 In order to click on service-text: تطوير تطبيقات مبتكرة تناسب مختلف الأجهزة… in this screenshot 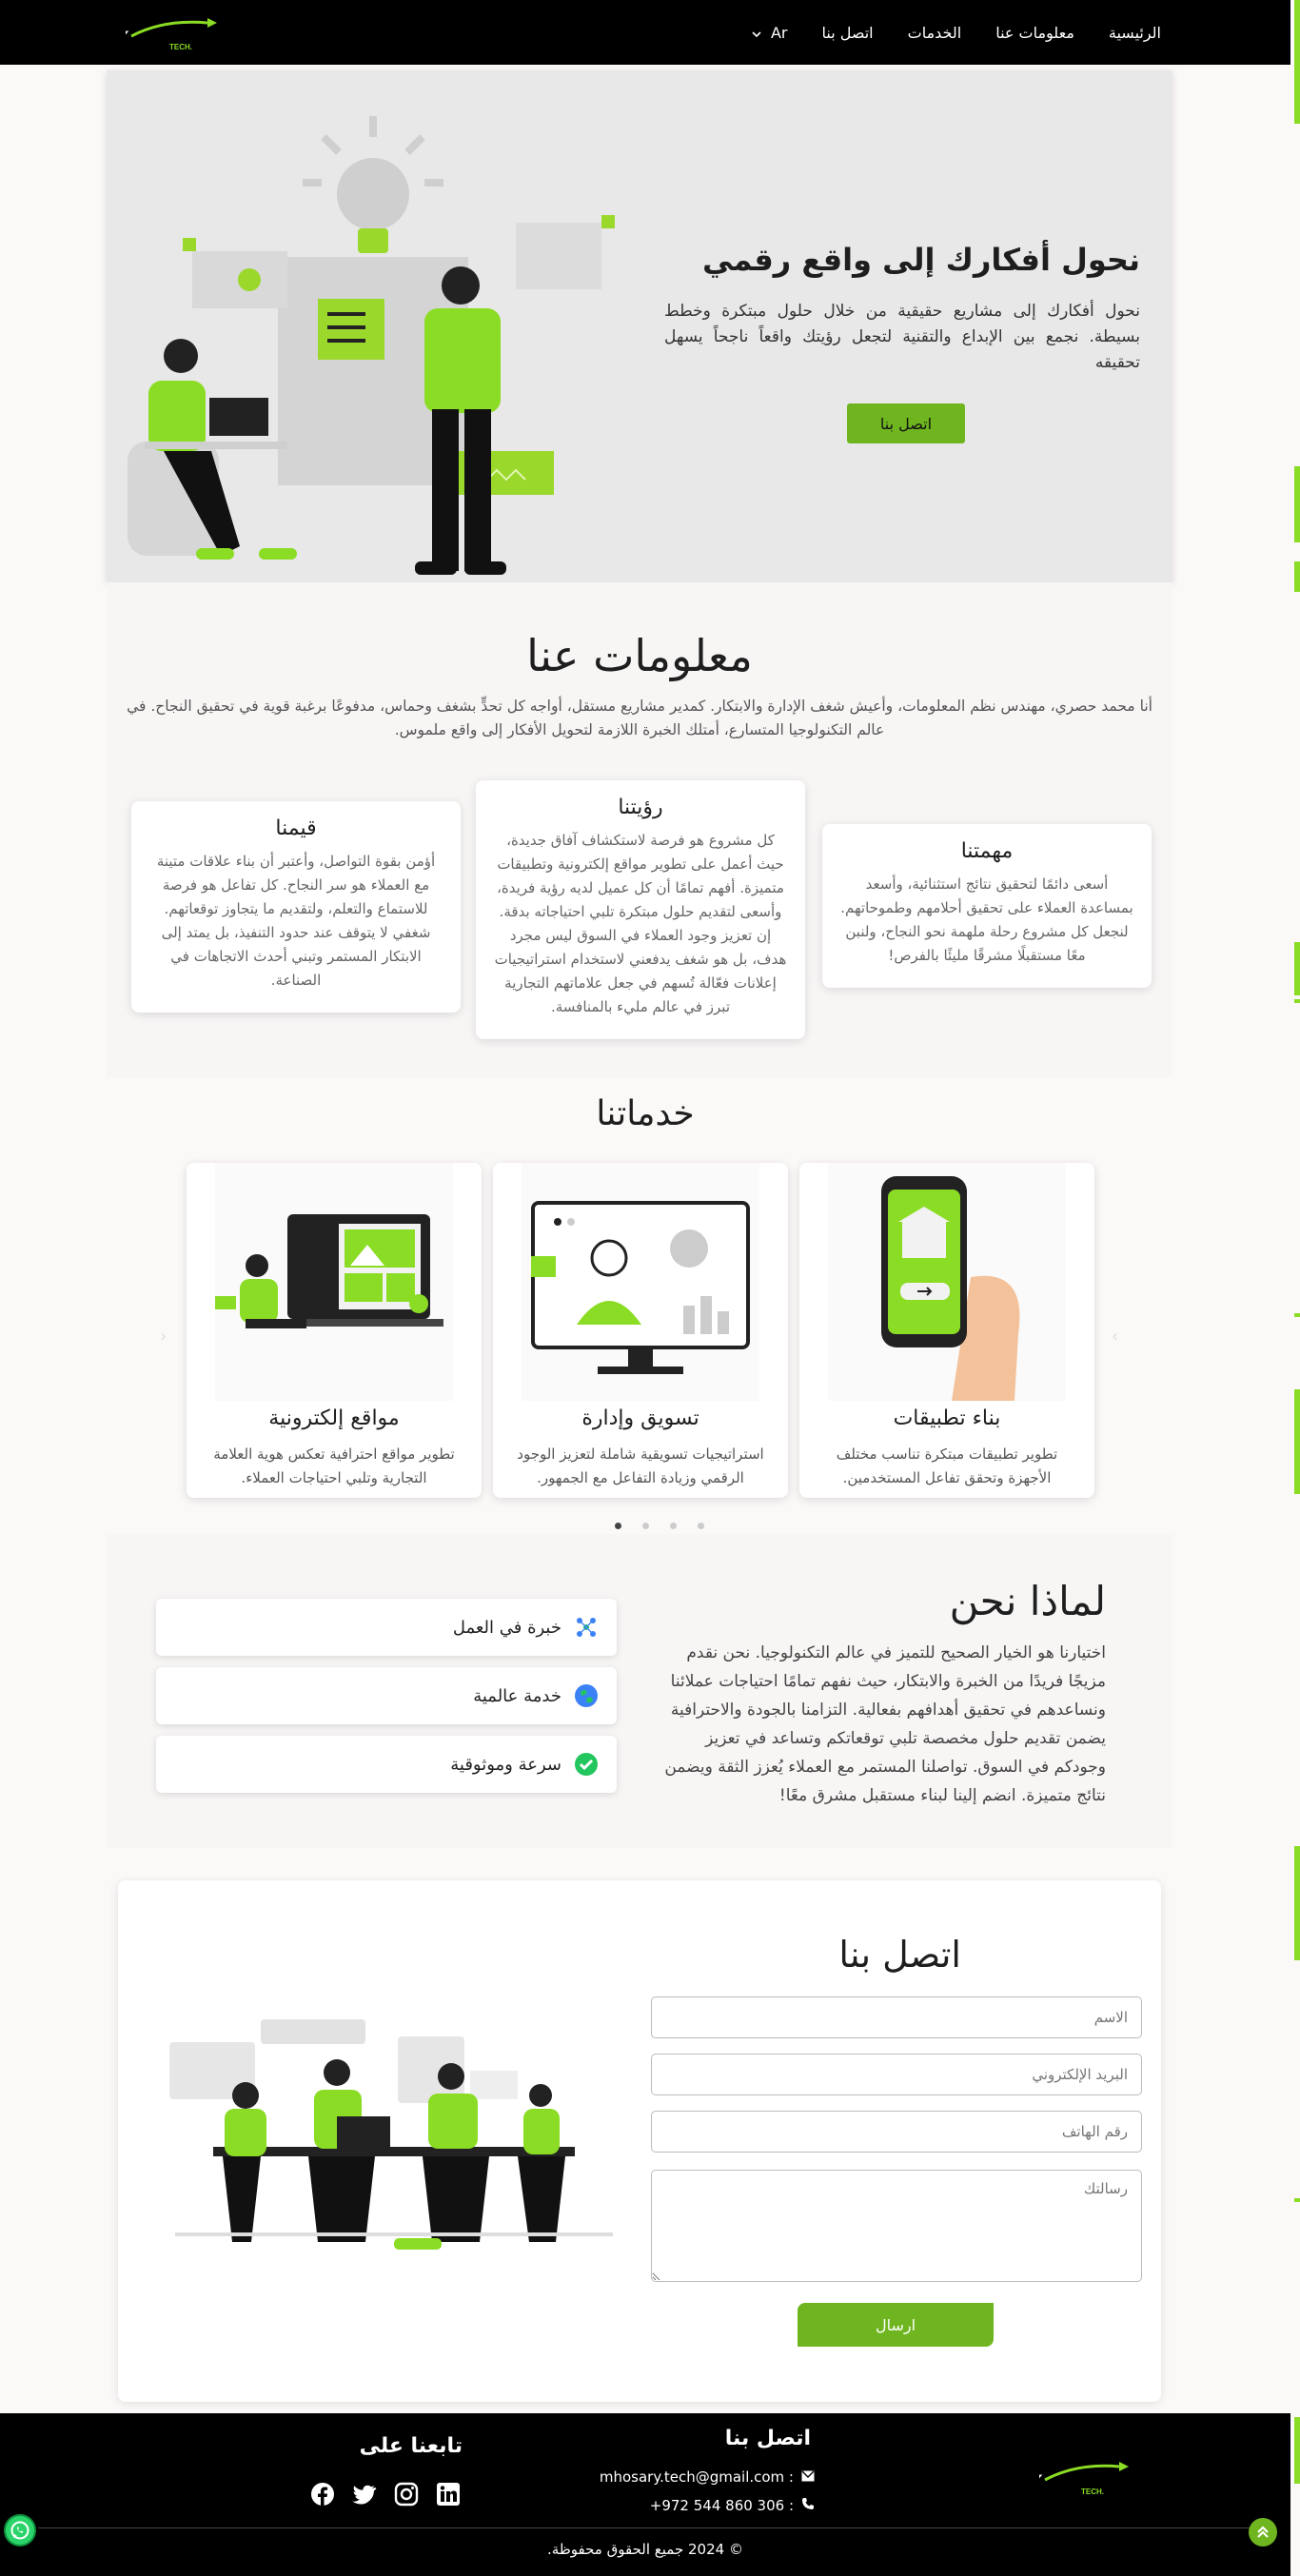, I will do `click(947, 1465)`.